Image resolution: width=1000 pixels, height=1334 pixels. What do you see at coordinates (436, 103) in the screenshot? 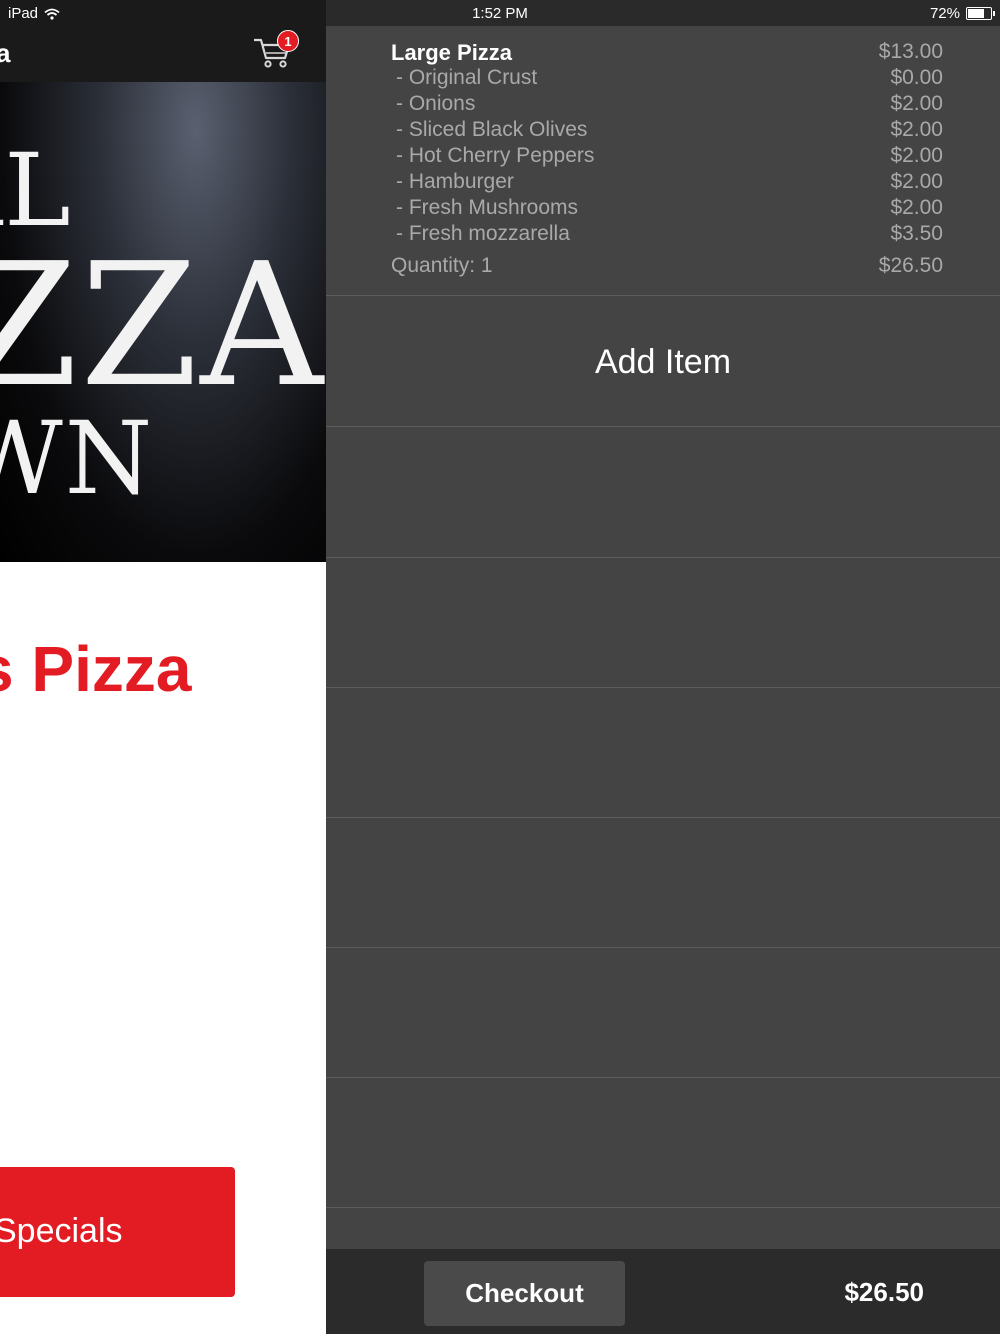
I see `modifier-name: - Onions` at bounding box center [436, 103].